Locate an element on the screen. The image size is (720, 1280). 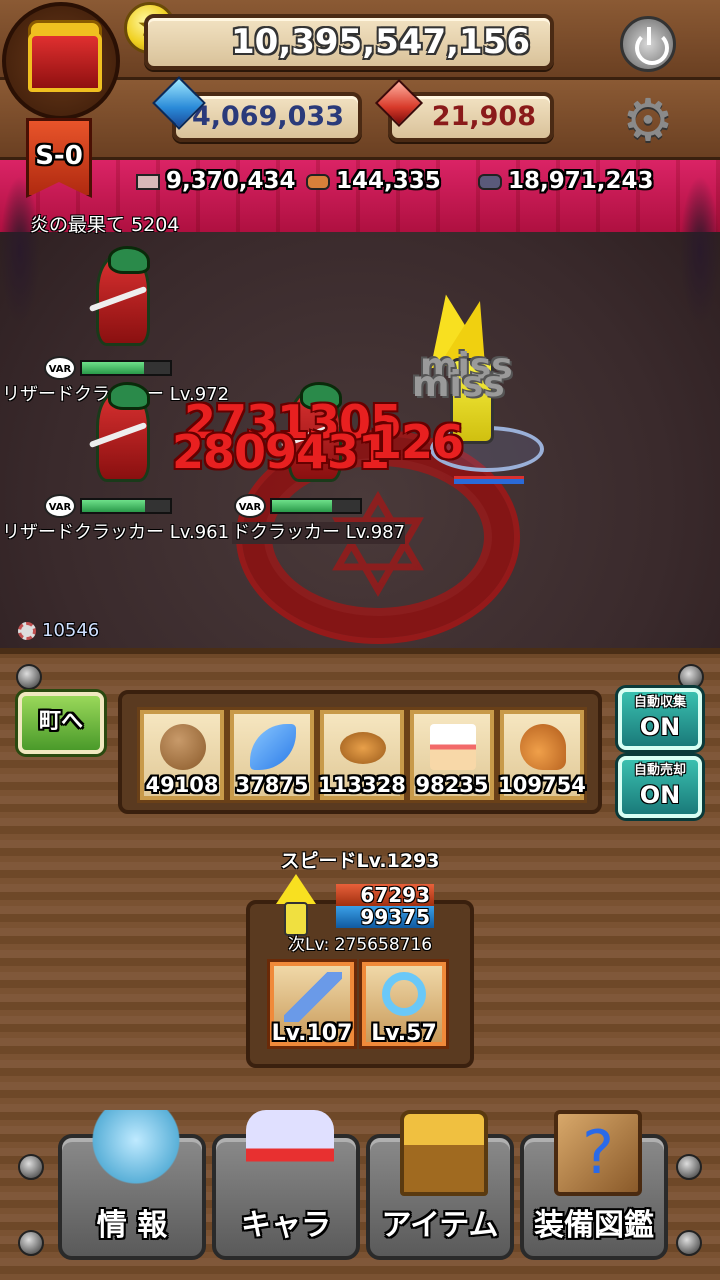
nav-item-label: アイテム is located at coordinates (440, 1225).